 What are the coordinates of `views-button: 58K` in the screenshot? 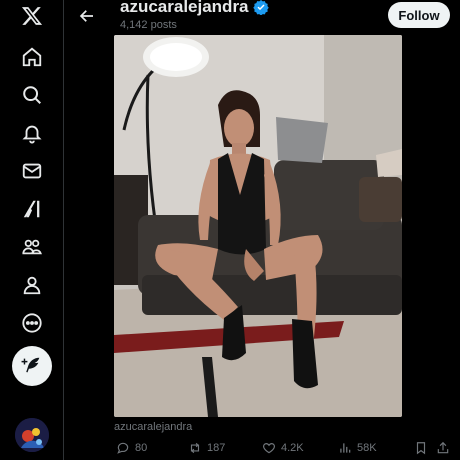 It's located at (357, 448).